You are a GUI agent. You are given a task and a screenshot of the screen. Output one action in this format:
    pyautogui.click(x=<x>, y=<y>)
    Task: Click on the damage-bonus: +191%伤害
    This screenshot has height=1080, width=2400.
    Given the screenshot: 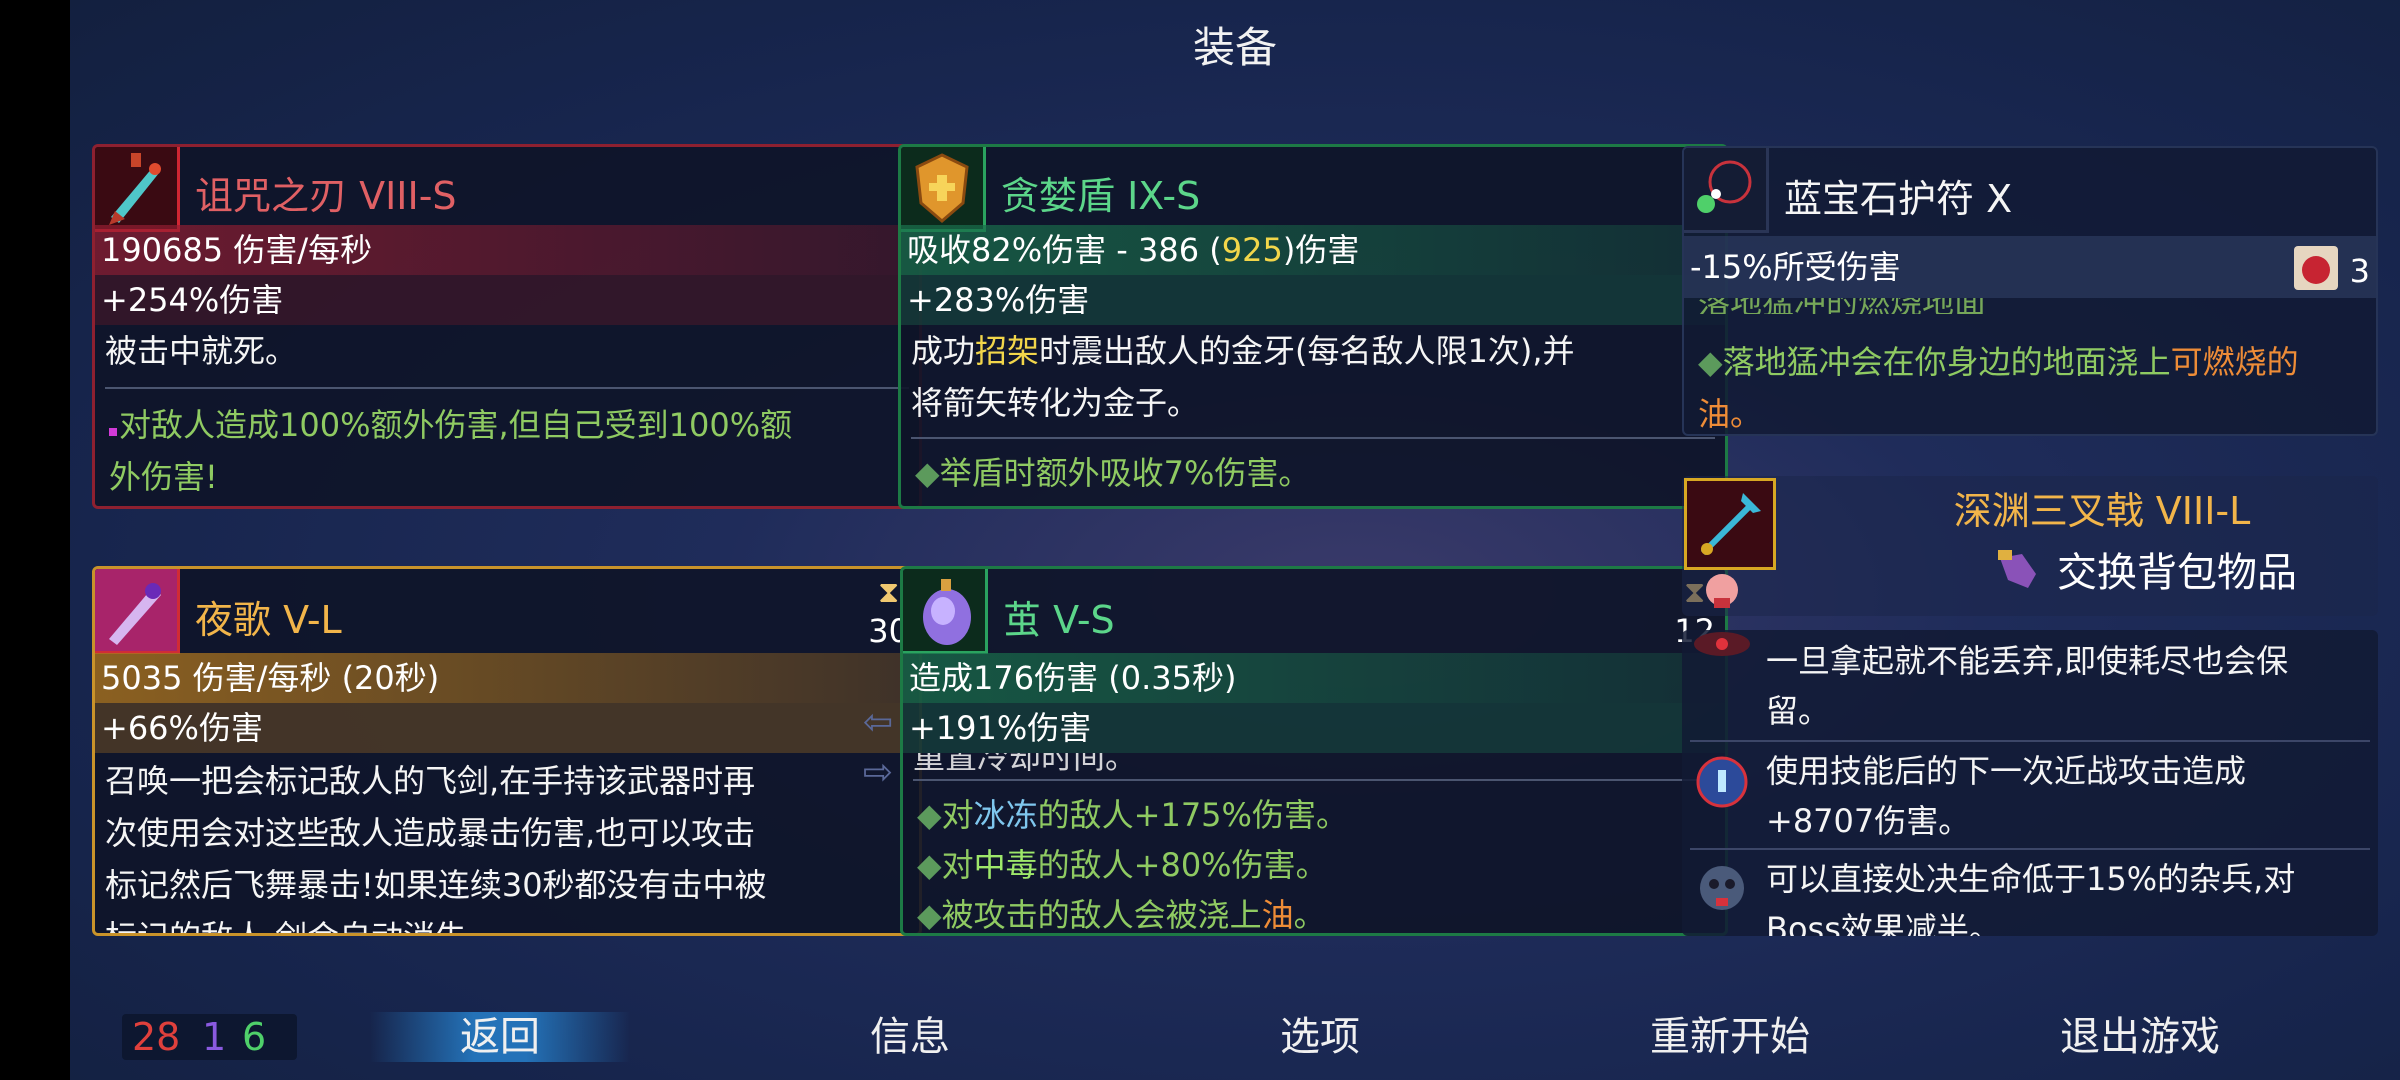 What is the action you would take?
    pyautogui.click(x=1314, y=728)
    